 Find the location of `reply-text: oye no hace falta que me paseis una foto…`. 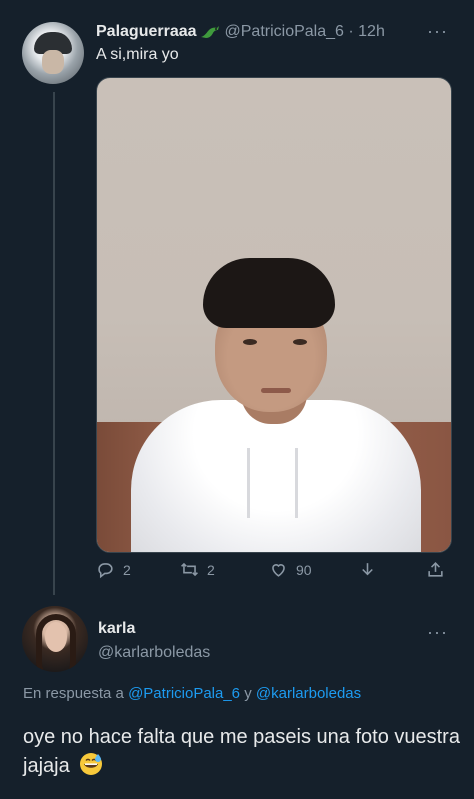

reply-text: oye no hace falta que me paseis una foto… is located at coordinates (243, 752).